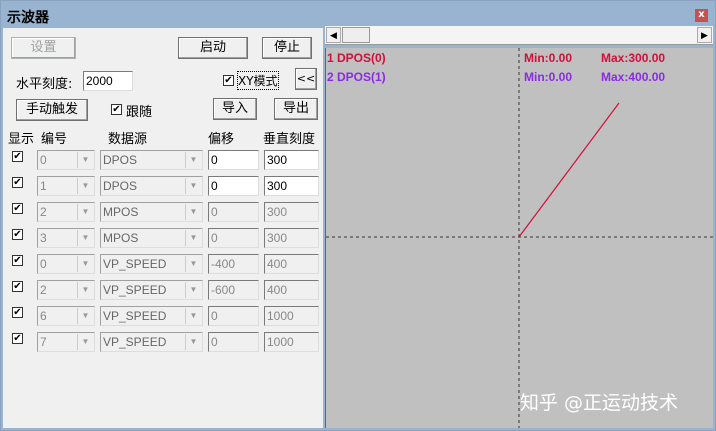 The width and height of the screenshot is (716, 431). What do you see at coordinates (43, 342) in the screenshot?
I see `channel-number-value: 7` at bounding box center [43, 342].